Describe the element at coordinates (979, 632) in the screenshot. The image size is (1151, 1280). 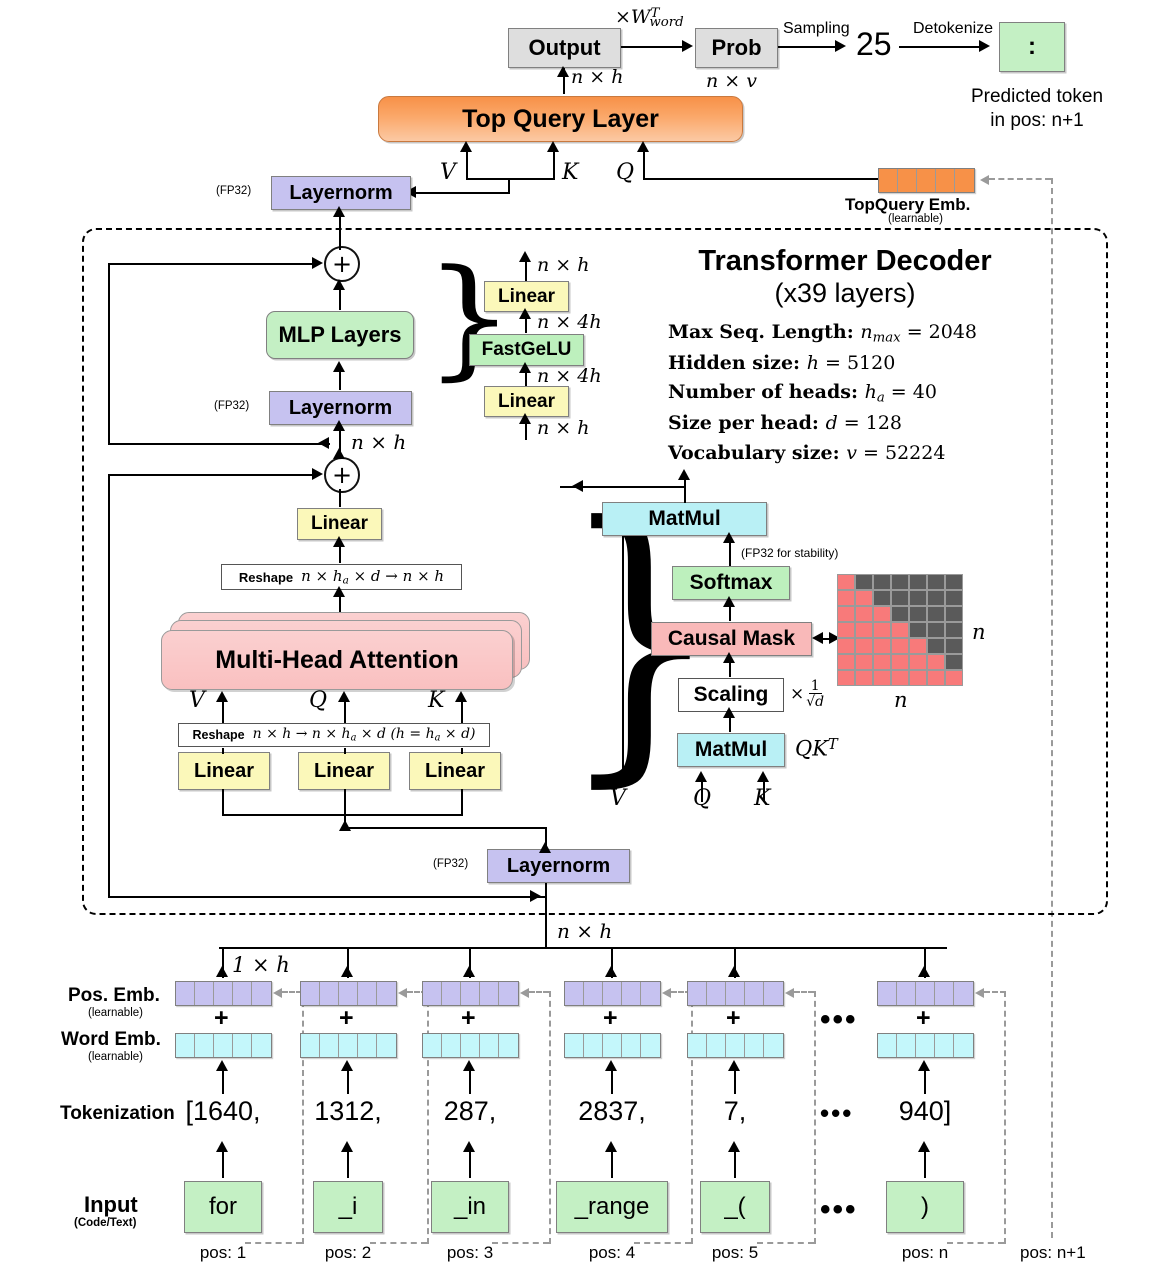
I see `mask-dim-right: n` at that location.